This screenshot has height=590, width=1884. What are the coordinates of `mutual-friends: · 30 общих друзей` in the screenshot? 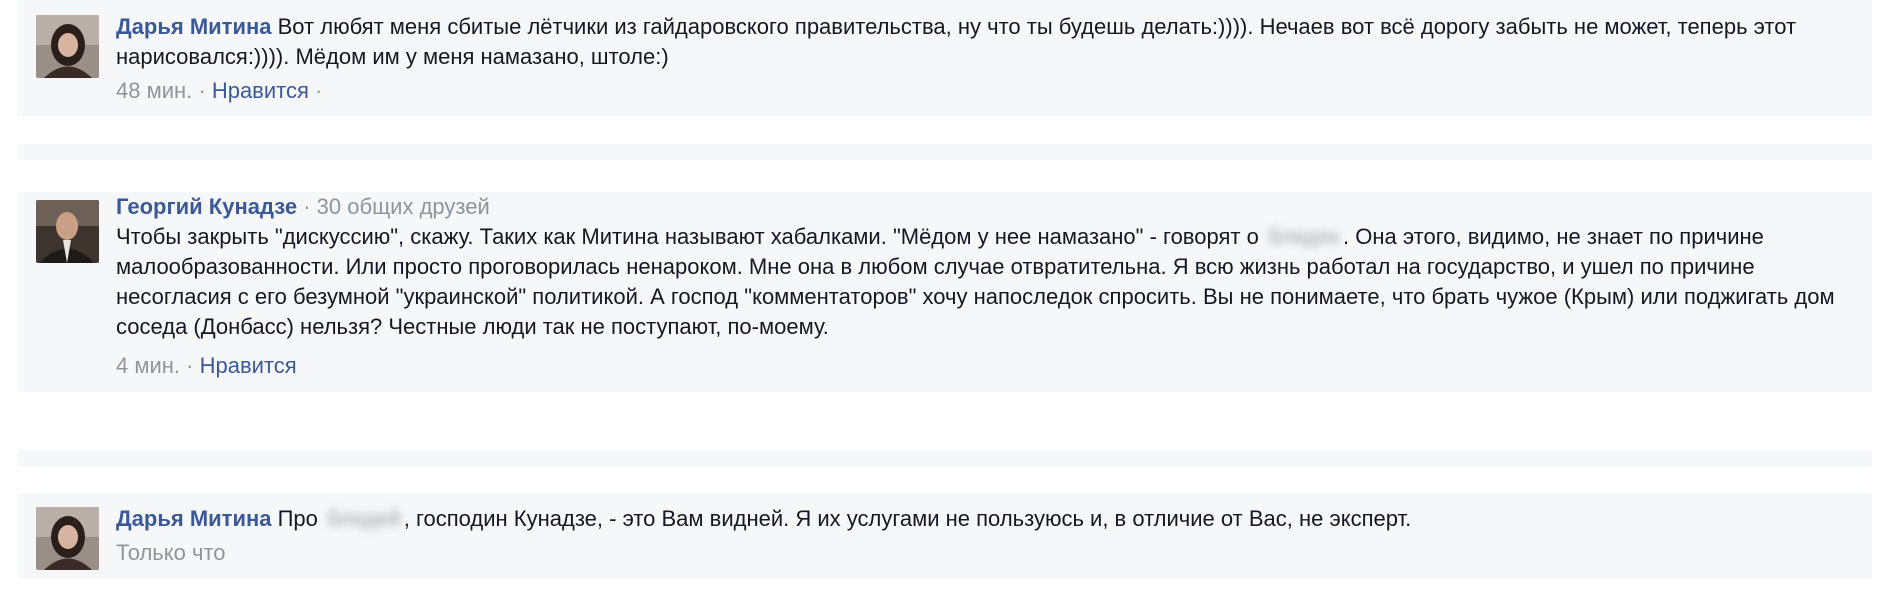 It's located at (393, 206).